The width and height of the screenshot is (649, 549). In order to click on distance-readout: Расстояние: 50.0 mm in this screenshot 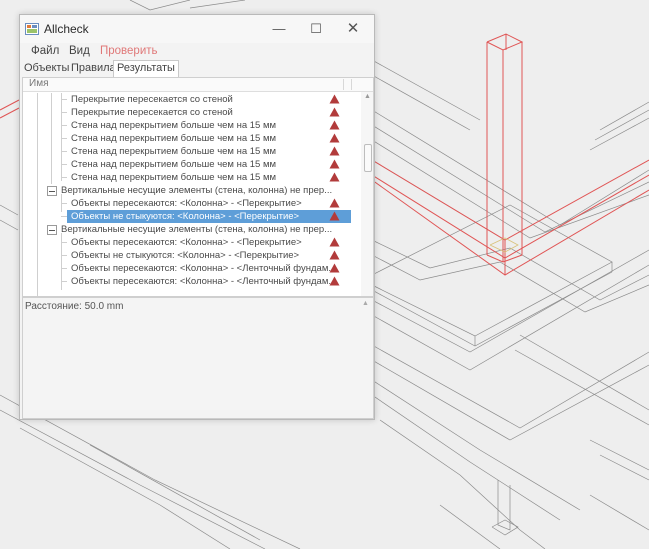, I will do `click(74, 306)`.